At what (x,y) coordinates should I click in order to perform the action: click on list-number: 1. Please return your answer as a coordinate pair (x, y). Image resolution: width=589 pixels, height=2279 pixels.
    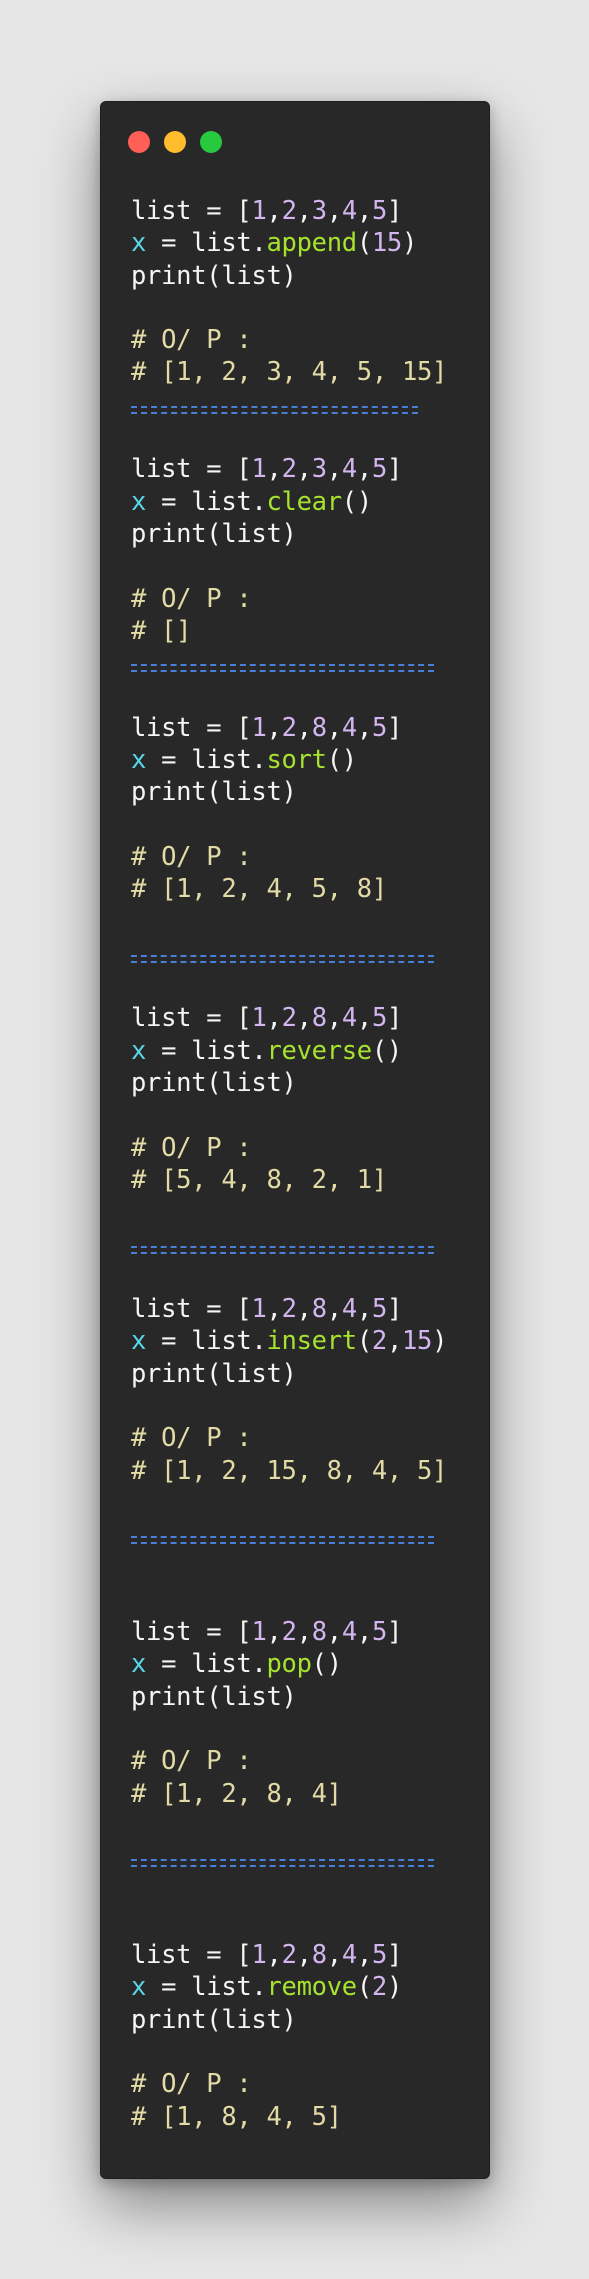
    Looking at the image, I should click on (259, 1632).